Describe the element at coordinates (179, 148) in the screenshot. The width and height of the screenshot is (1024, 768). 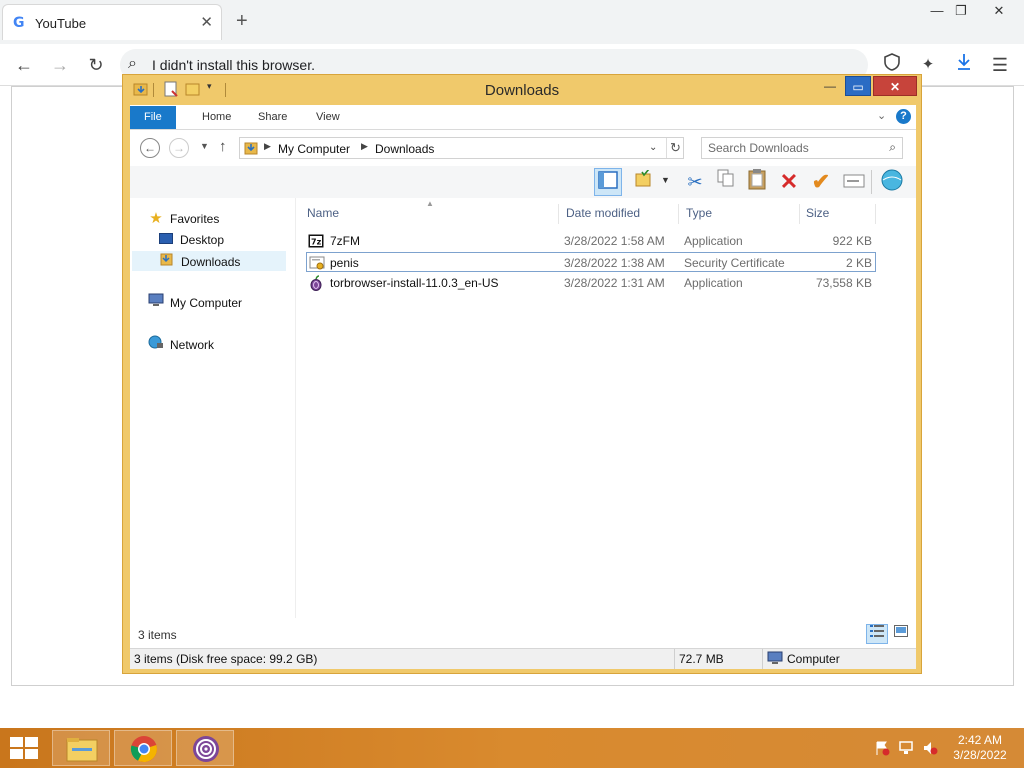
I see `forward-icon: →` at that location.